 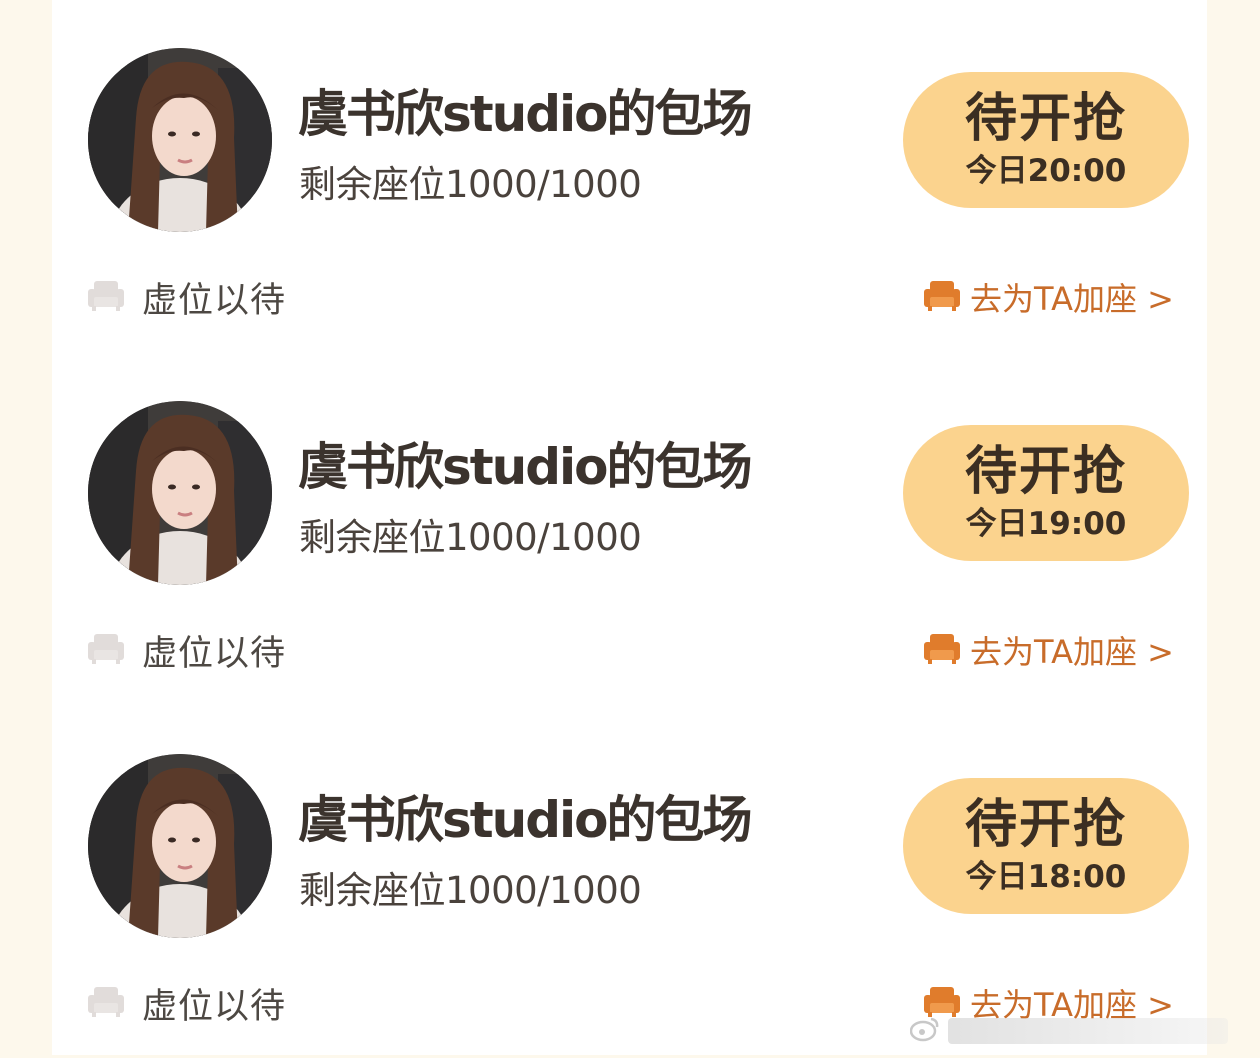 I want to click on grab-button-time: 今日18:00, so click(x=1046, y=877).